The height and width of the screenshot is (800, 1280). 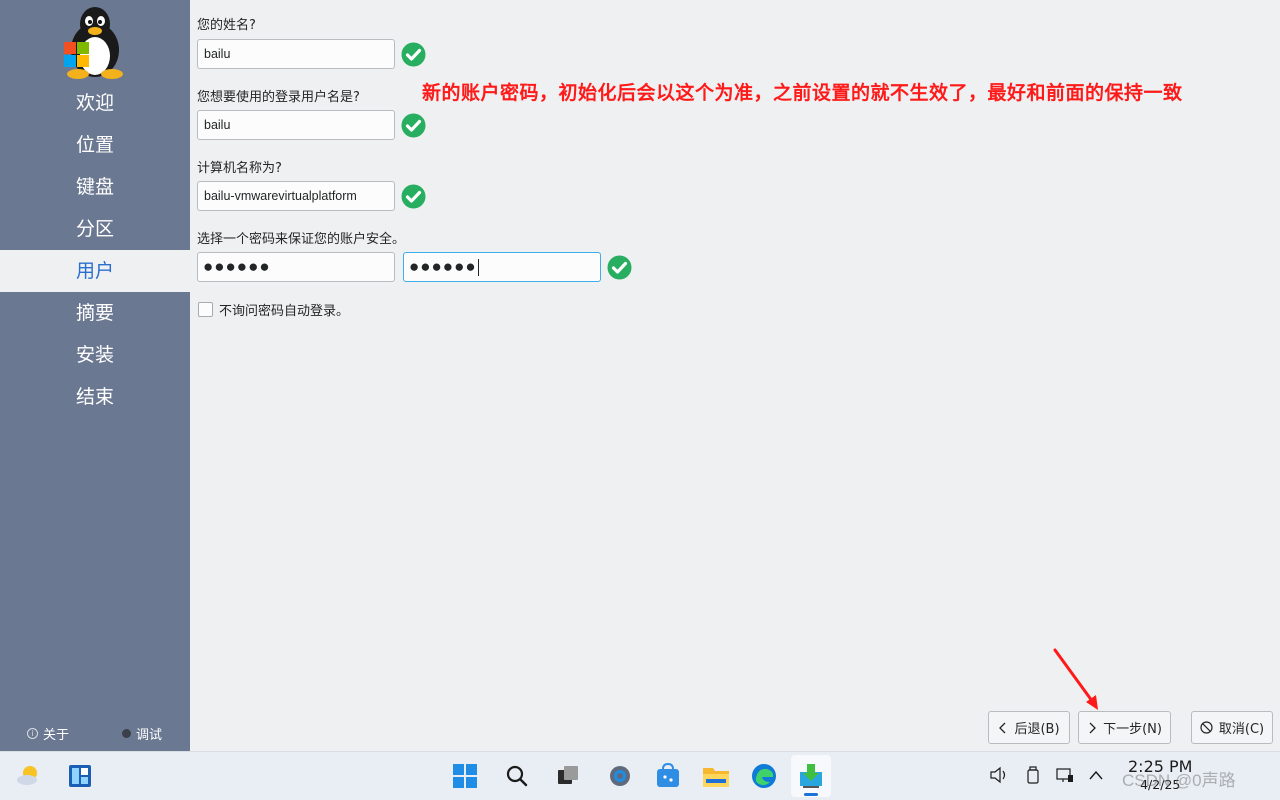 I want to click on task-view-icon, so click(x=568, y=776).